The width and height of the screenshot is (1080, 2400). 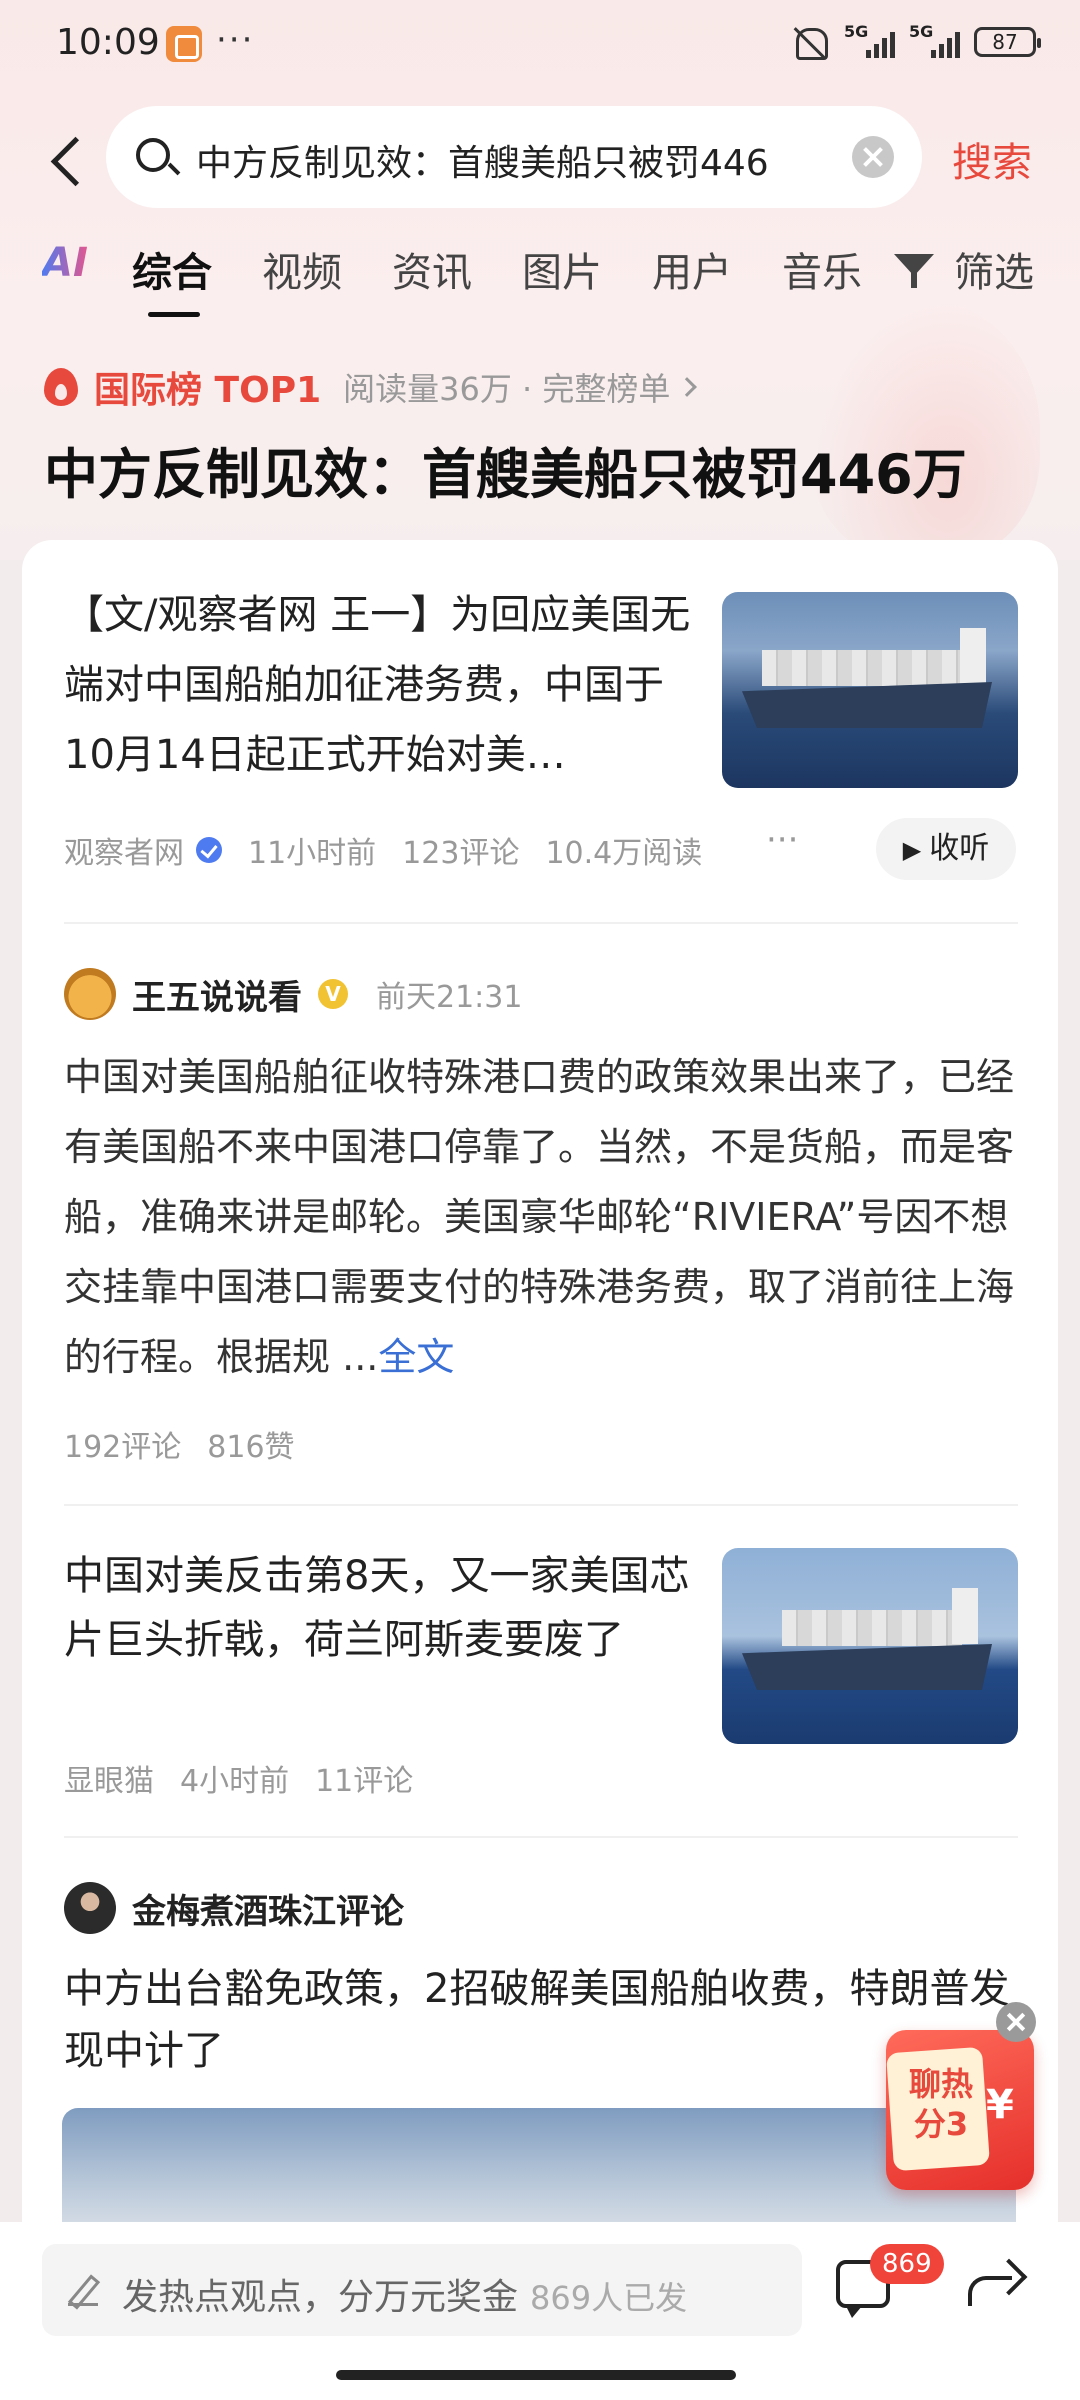 What do you see at coordinates (921, 31) in the screenshot?
I see `network-label-2: 5G` at bounding box center [921, 31].